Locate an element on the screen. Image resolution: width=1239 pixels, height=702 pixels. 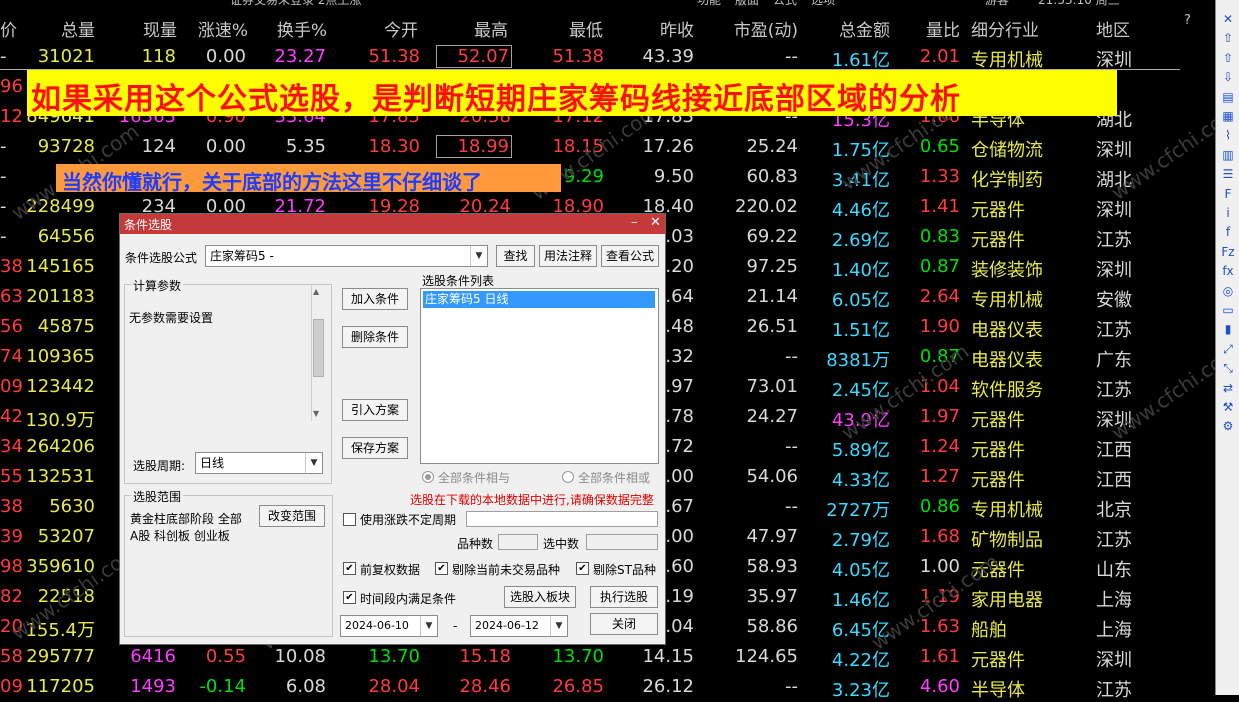
right-toolbar: ✕ ⇧ ⇧ ⇩ ▤ ▦ ⌇ ▥ ☰ Fi f Fz fx ◎ ▭ ▮ ⤢ ⤡ ⇄ ⚒ ⚙ is located at coordinates (1227, 347).